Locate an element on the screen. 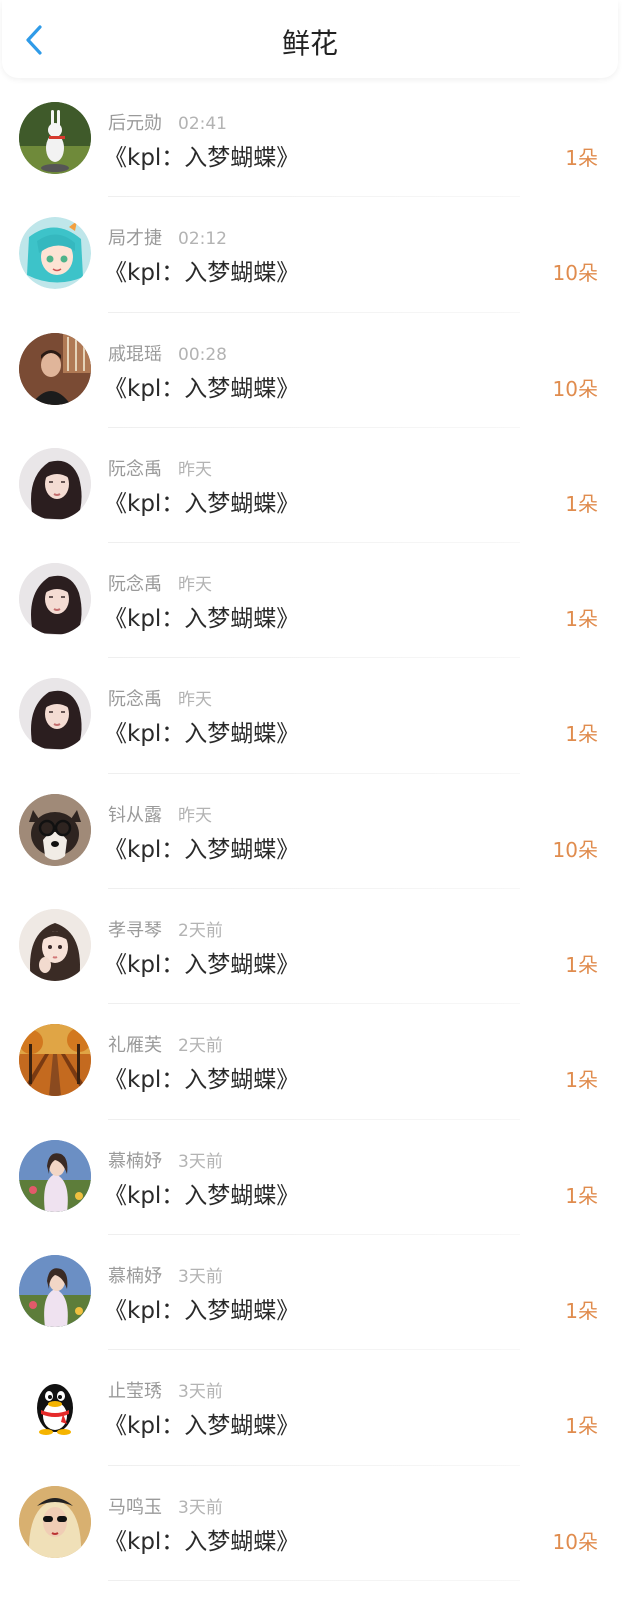 Image resolution: width=640 pixels, height=1620 pixels. list-item: 钭从露 昨天《kpl：入梦蝴蝶》 10朵 is located at coordinates (320, 832).